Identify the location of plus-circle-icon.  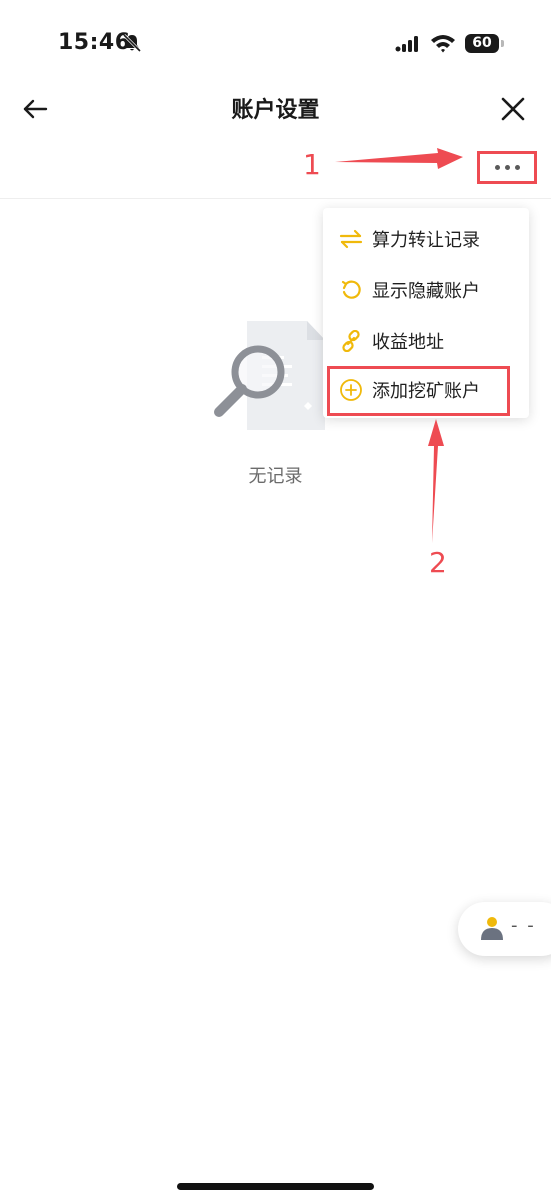
(351, 390).